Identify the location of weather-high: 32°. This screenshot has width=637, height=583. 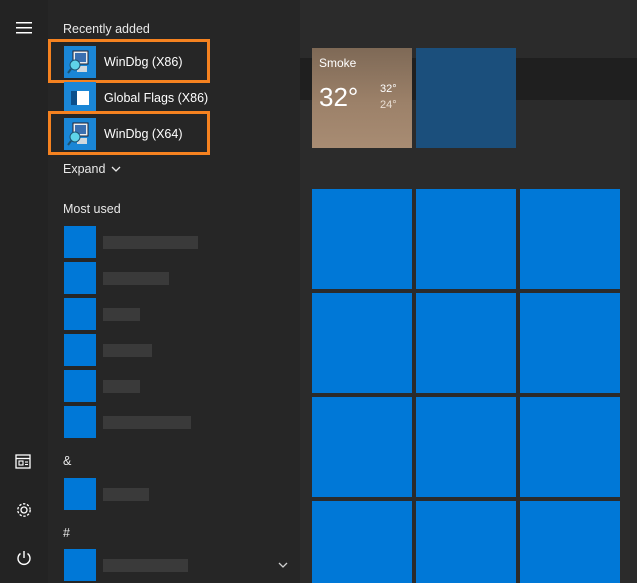
(388, 89).